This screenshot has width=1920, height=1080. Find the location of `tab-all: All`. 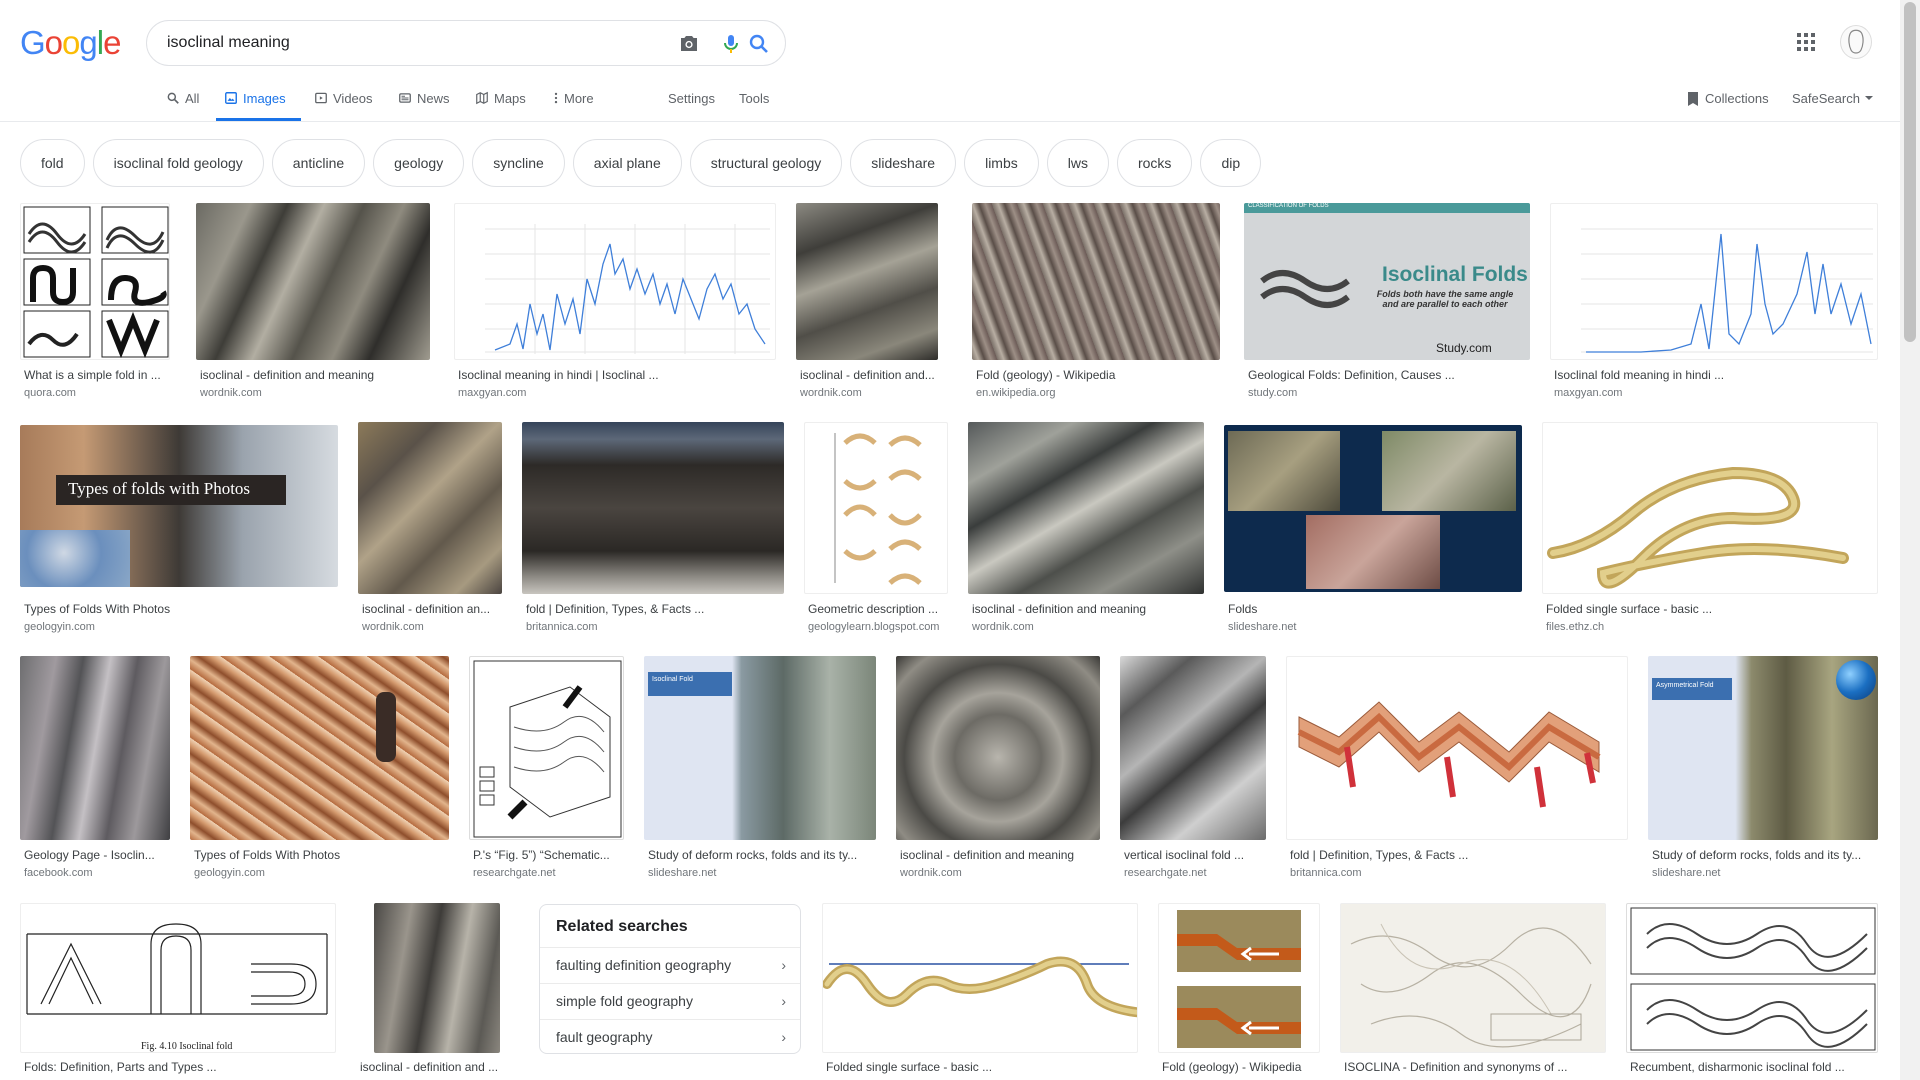

tab-all: All is located at coordinates (182, 106).